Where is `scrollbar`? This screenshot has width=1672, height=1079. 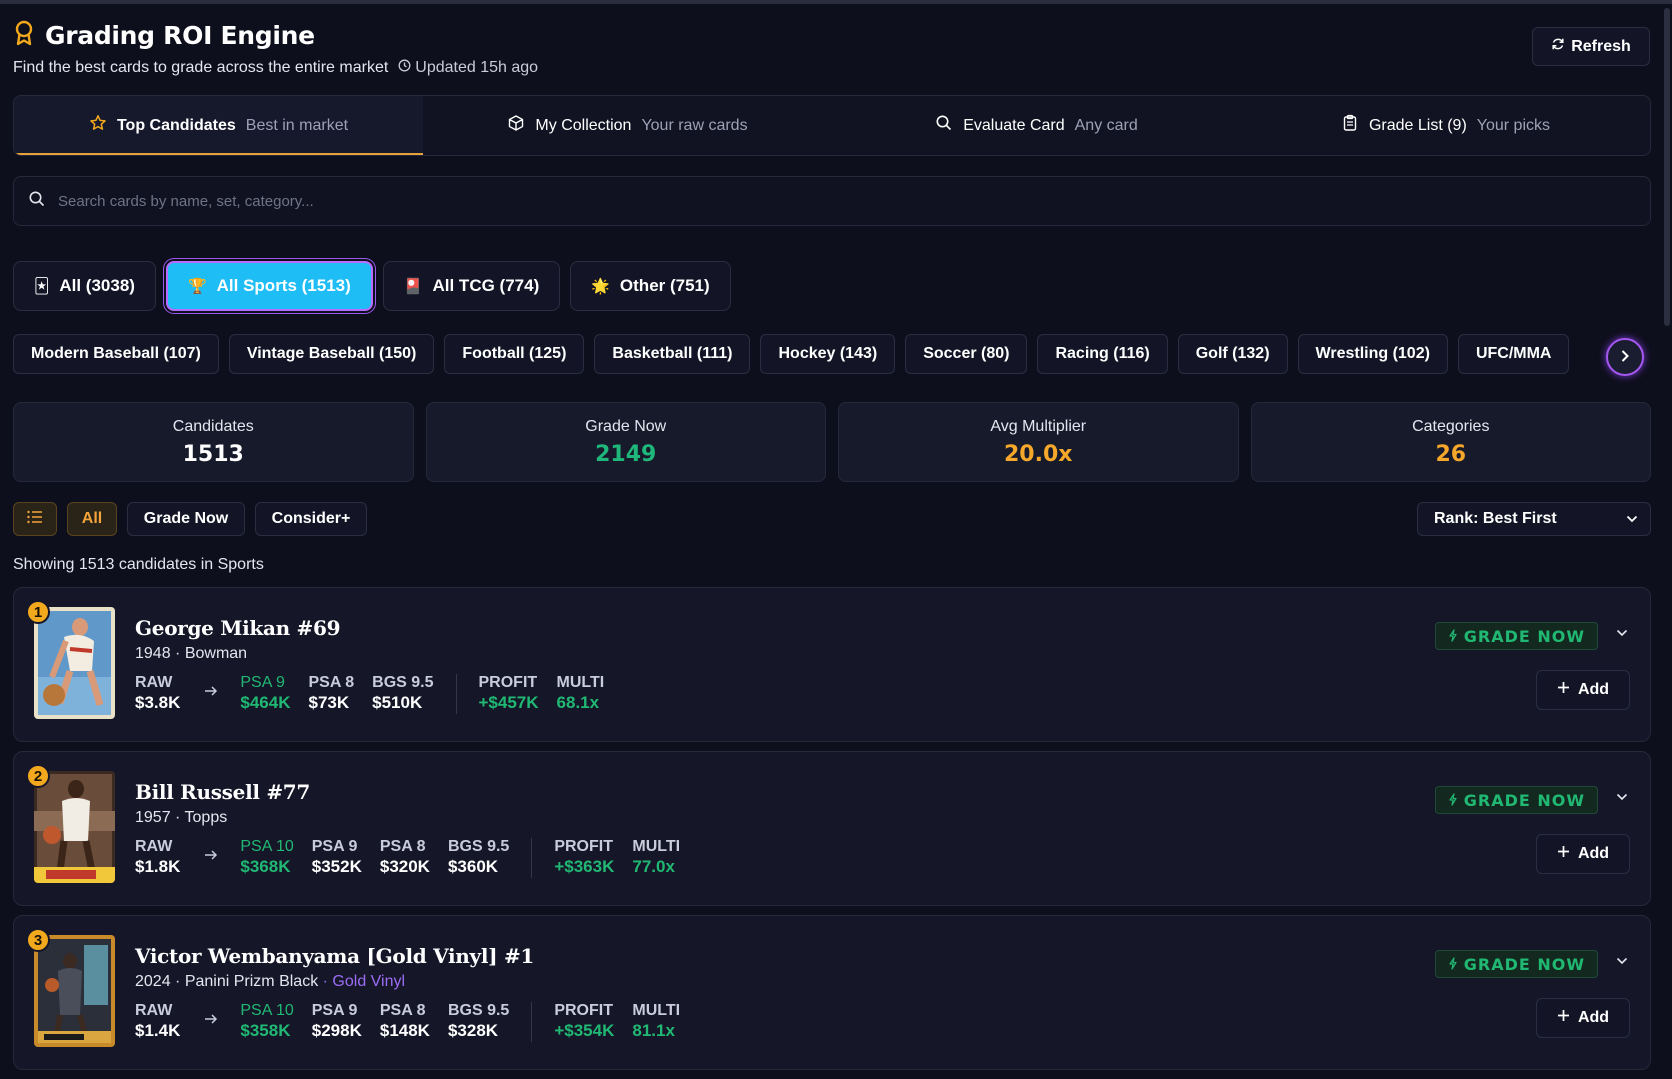 scrollbar is located at coordinates (1667, 167).